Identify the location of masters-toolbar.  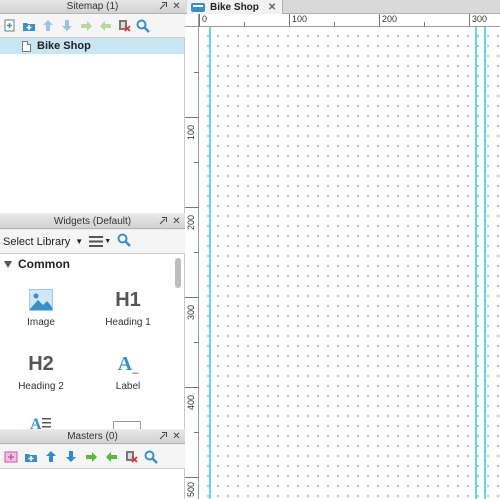
(92, 457).